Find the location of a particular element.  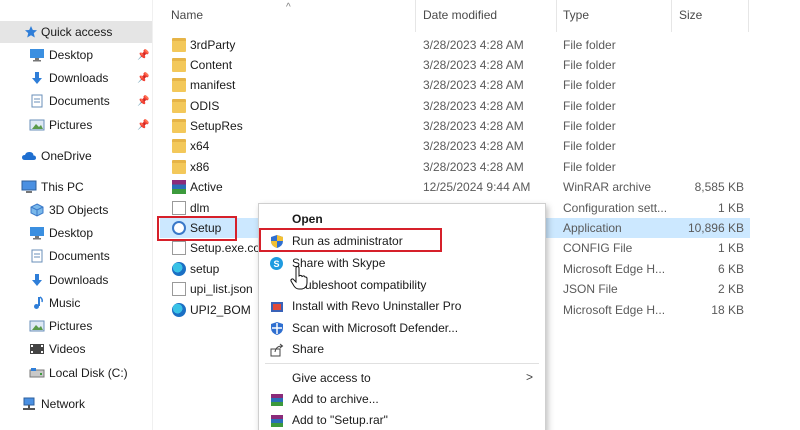

disk-icon is located at coordinates (37, 373).